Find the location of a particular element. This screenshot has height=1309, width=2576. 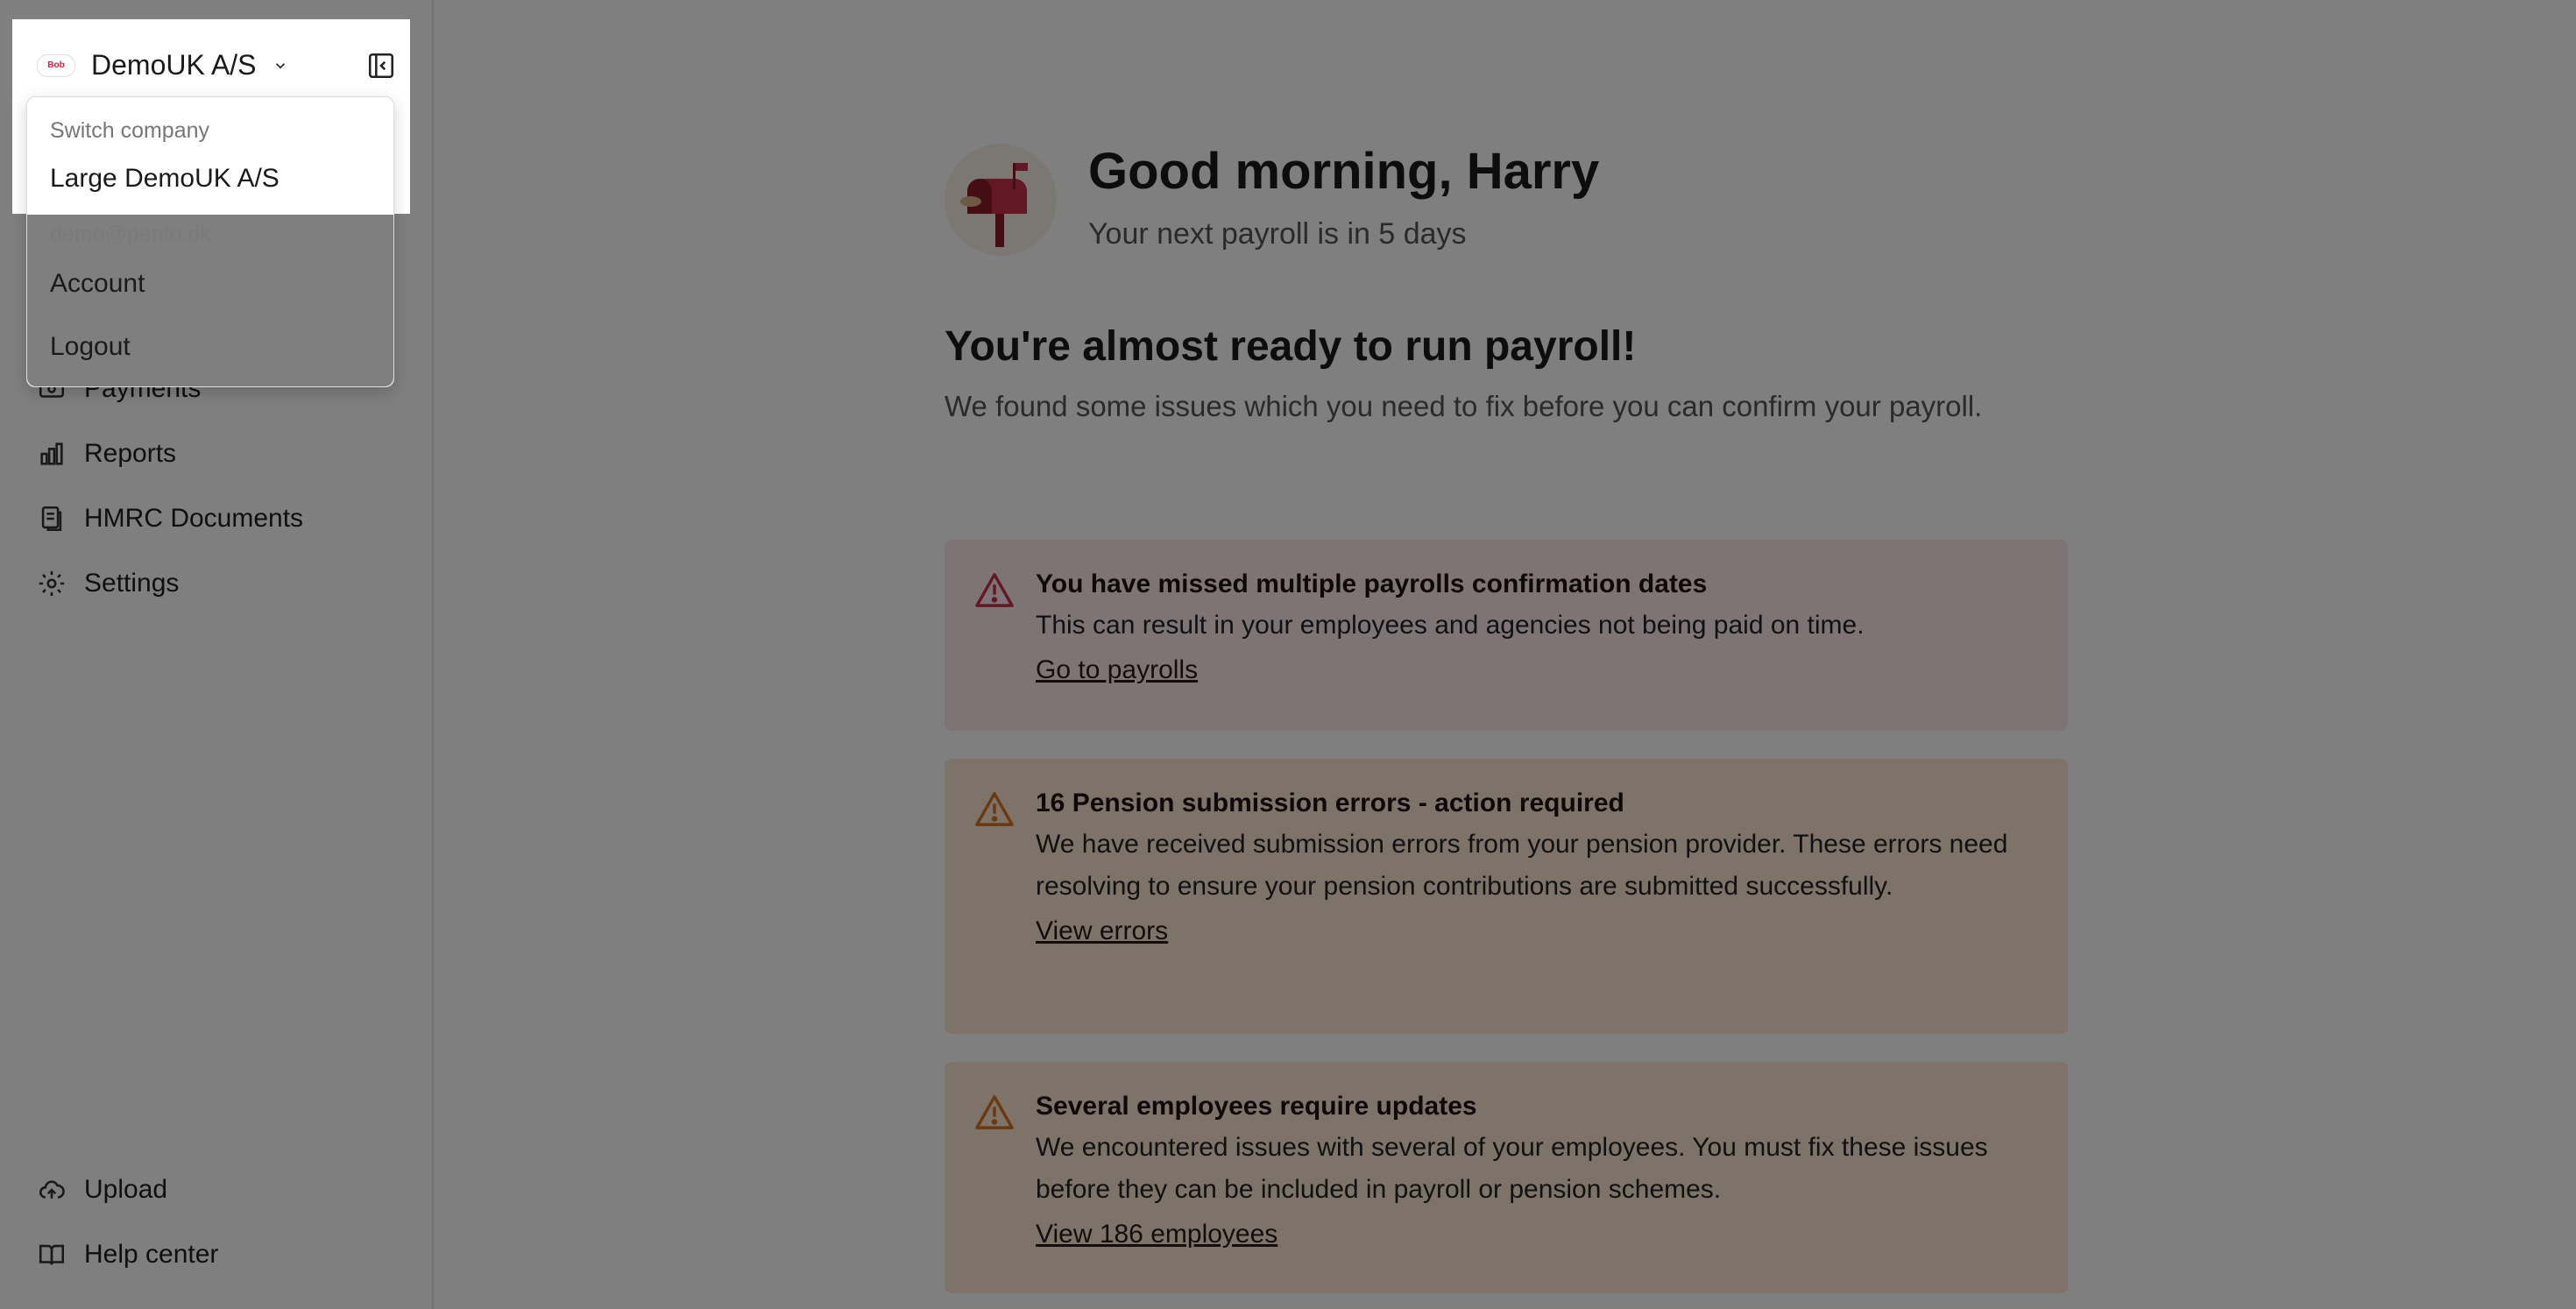

switch-company-label: Switch company is located at coordinates (130, 130).